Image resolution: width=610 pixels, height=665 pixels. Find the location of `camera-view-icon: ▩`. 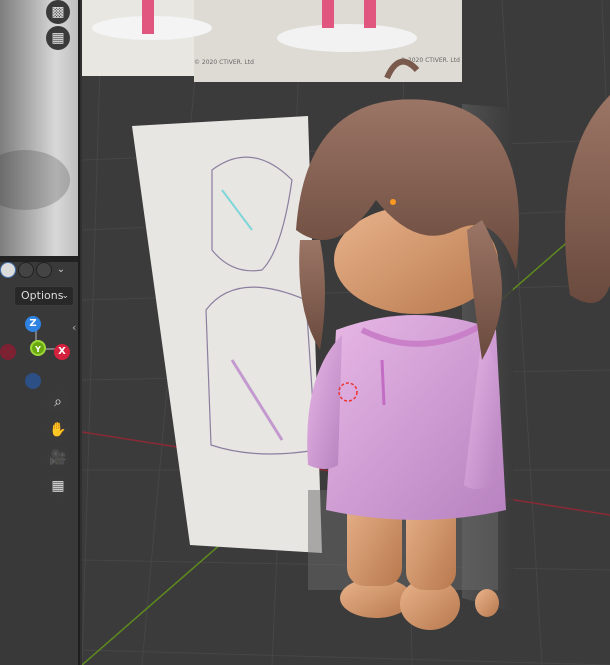

camera-view-icon: ▩ is located at coordinates (58, 12).